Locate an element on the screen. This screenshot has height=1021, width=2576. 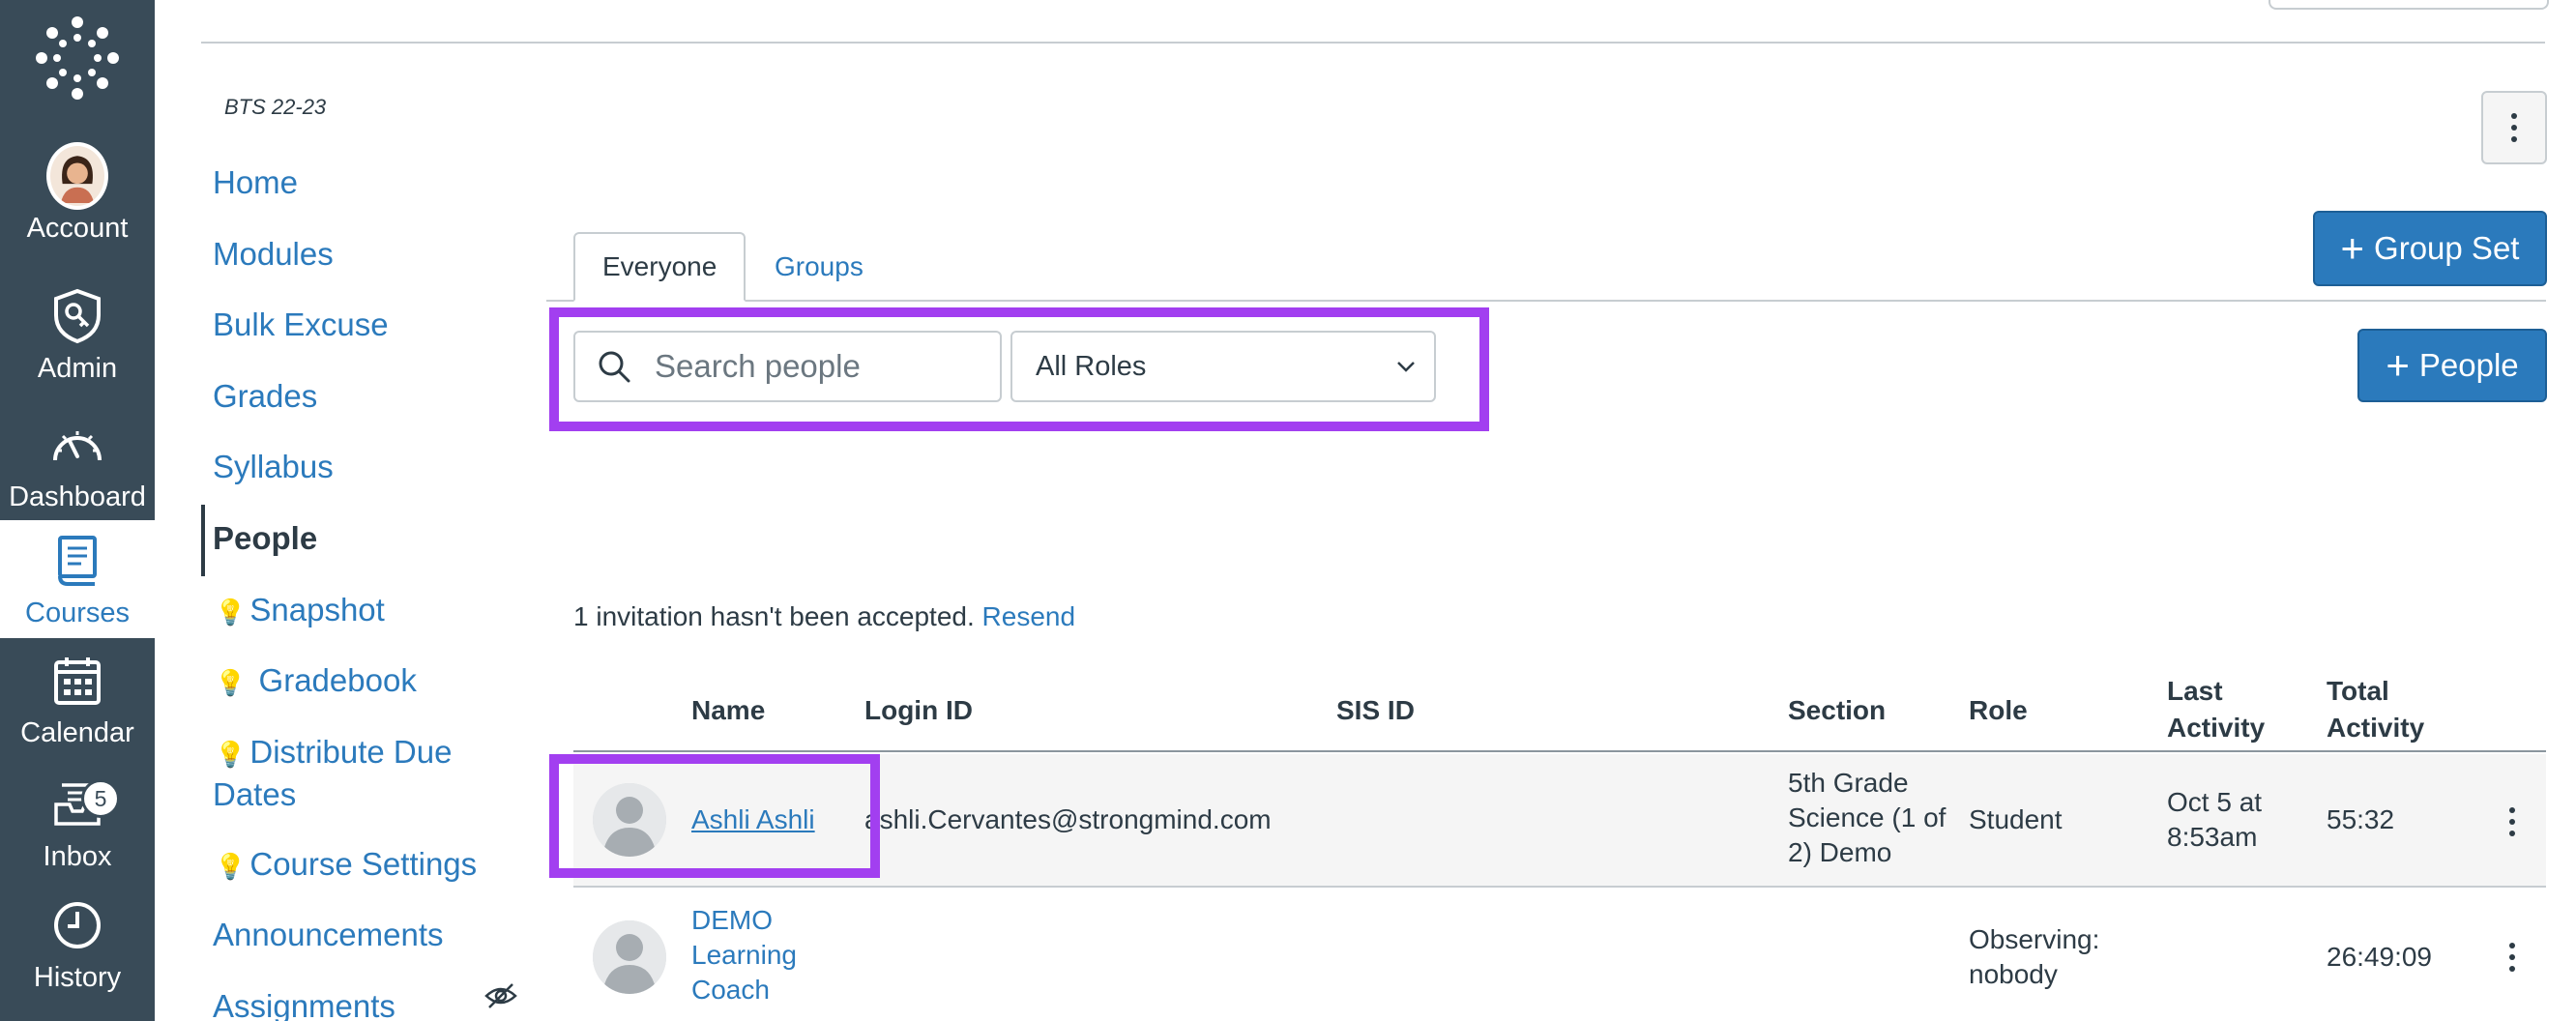
global-nav-account: Account is located at coordinates (77, 201).